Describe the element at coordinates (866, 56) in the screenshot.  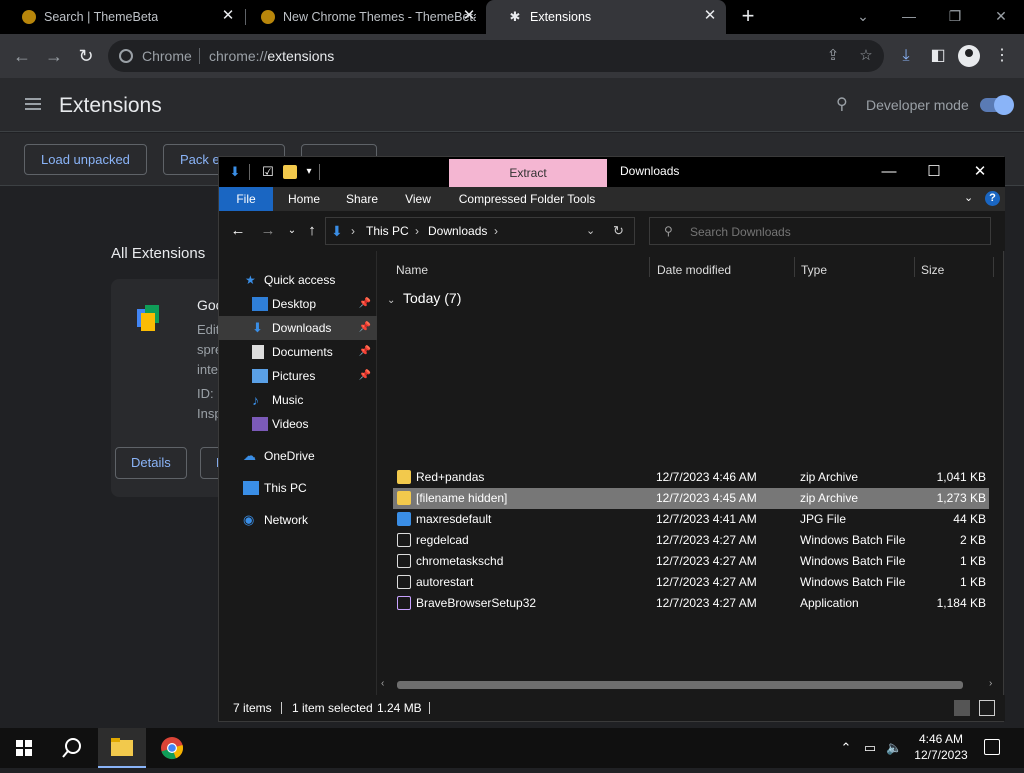
I see `bookmark-star-icon: ☆` at that location.